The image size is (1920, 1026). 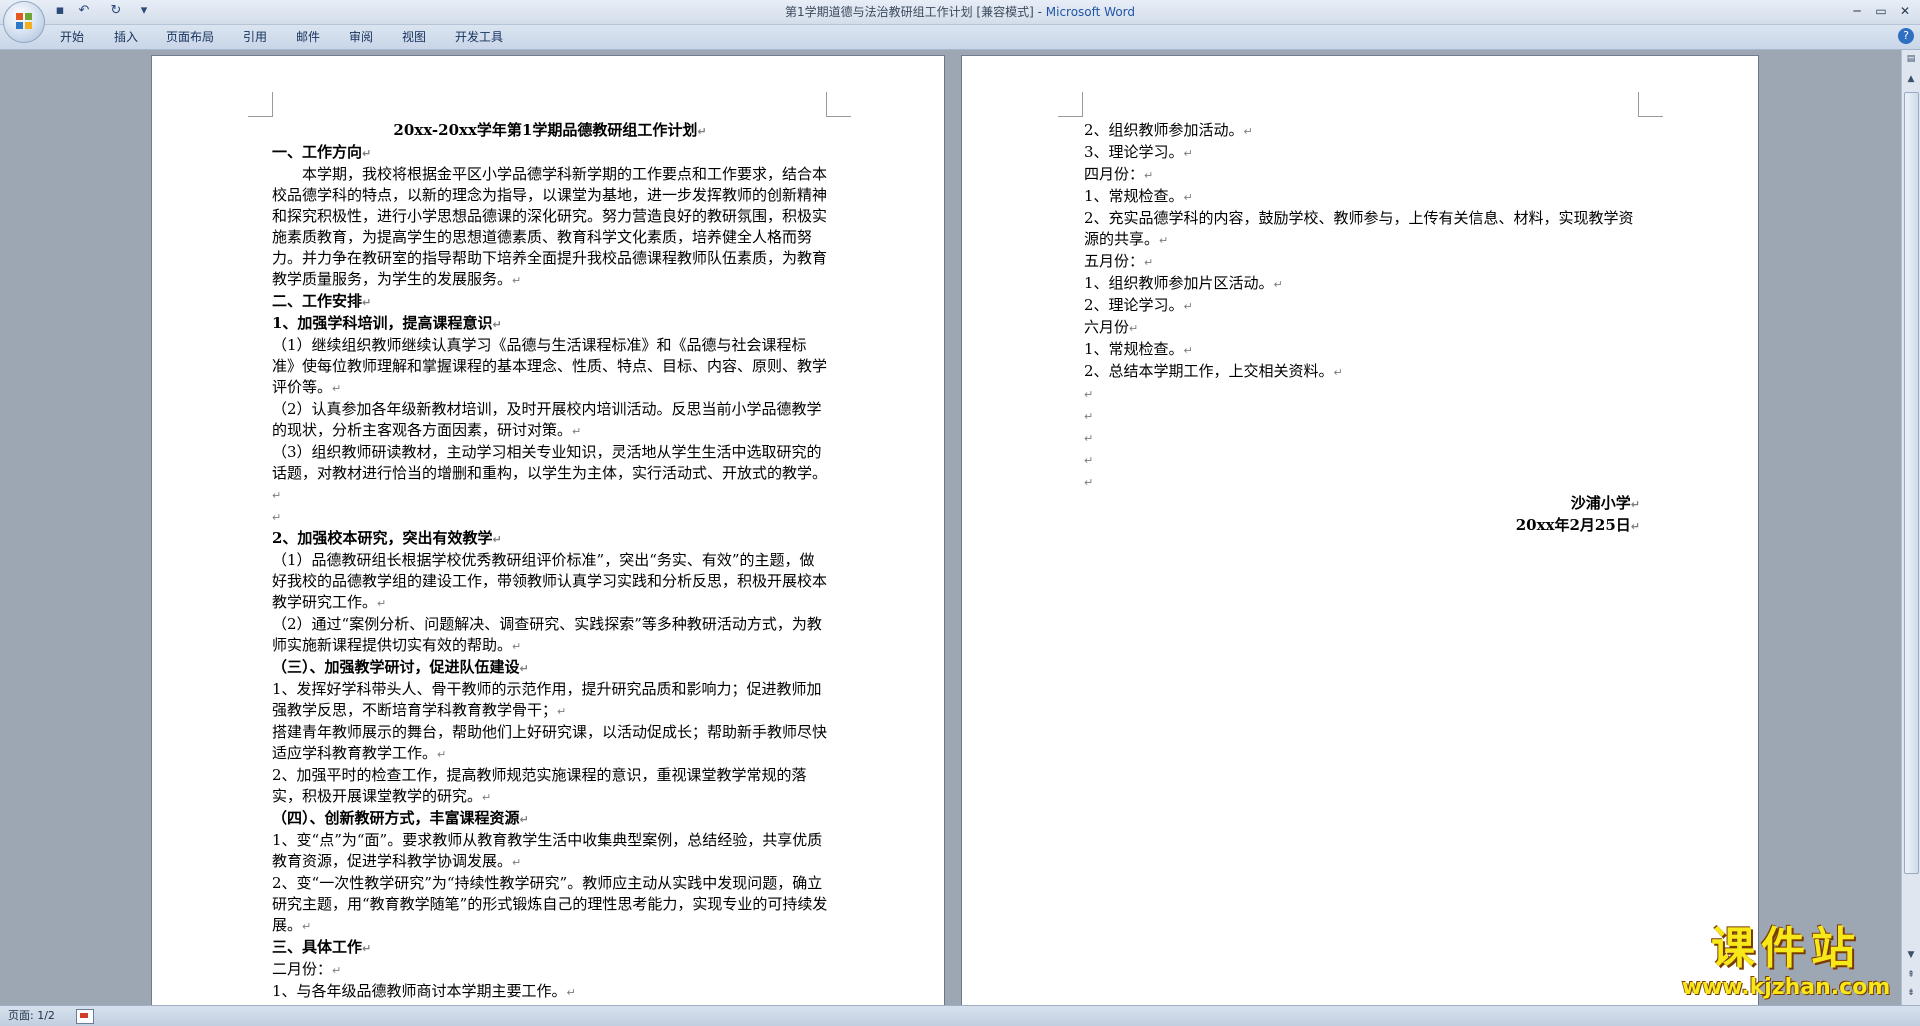 I want to click on tab-developer: 开发工具, so click(x=479, y=37).